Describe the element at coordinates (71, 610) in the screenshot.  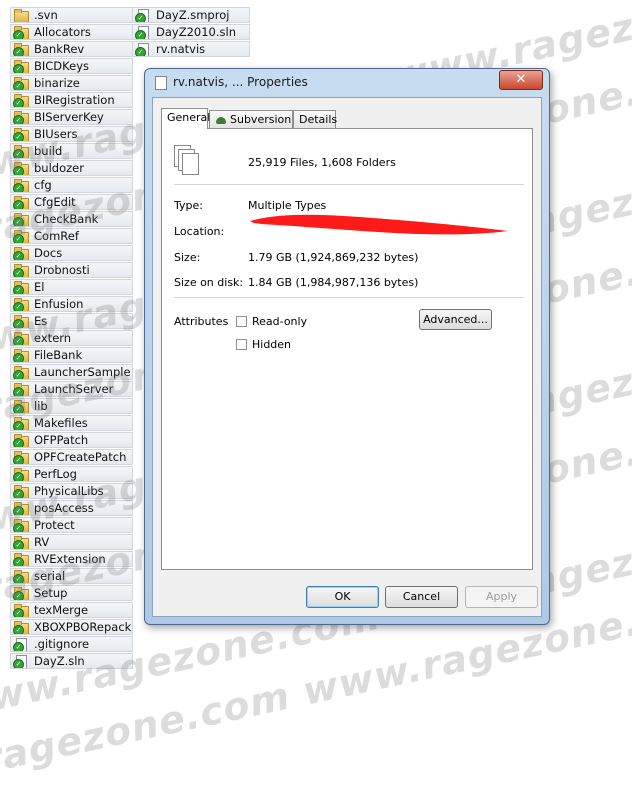
I see `file-list-item: ✓ texMerge` at that location.